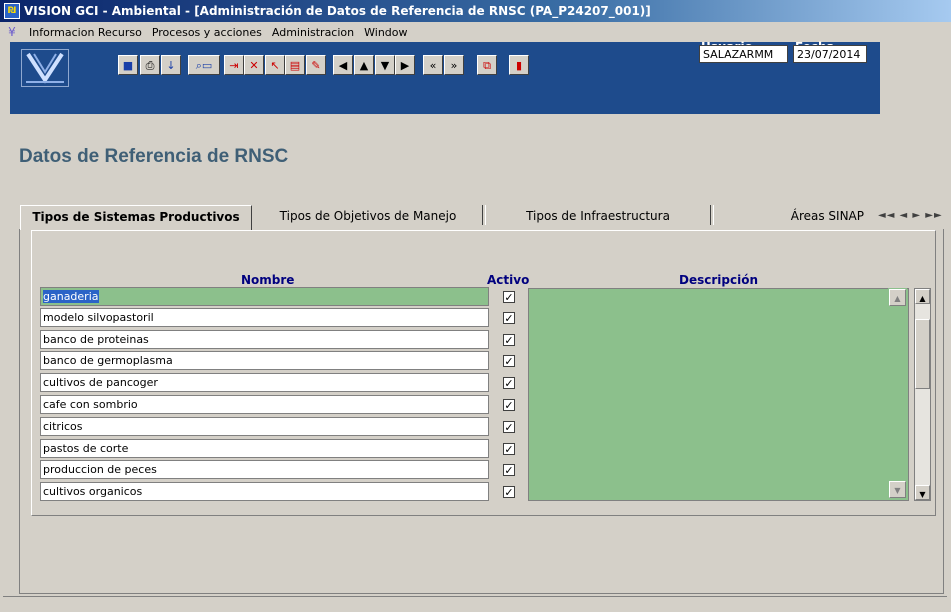 This screenshot has height=612, width=951. Describe the element at coordinates (12, 32) in the screenshot. I see `app-menu-icon: ¥` at that location.